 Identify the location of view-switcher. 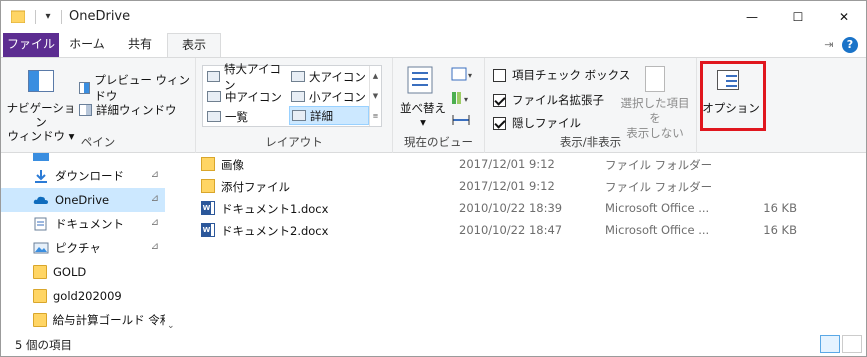
(841, 344).